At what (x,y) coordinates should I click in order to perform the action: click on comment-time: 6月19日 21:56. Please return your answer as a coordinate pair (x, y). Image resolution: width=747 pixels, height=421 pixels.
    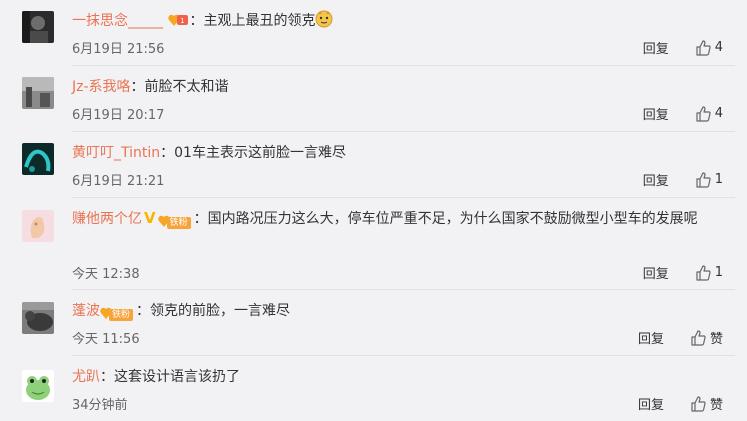
    Looking at the image, I should click on (118, 49).